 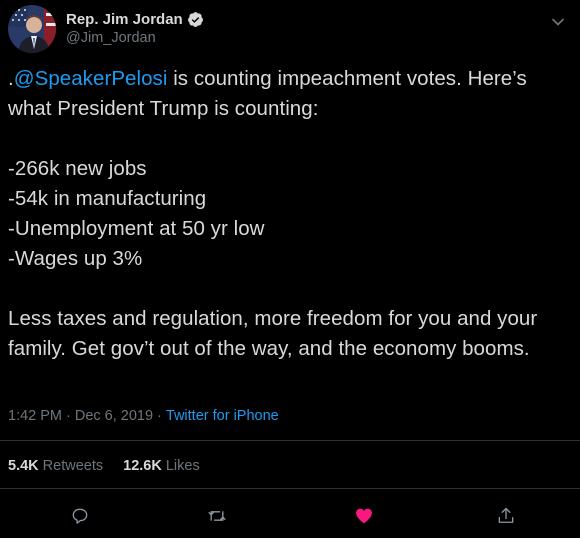 I want to click on tweet-stats: 5.4K Retweets 12.6K Likes, so click(x=104, y=466).